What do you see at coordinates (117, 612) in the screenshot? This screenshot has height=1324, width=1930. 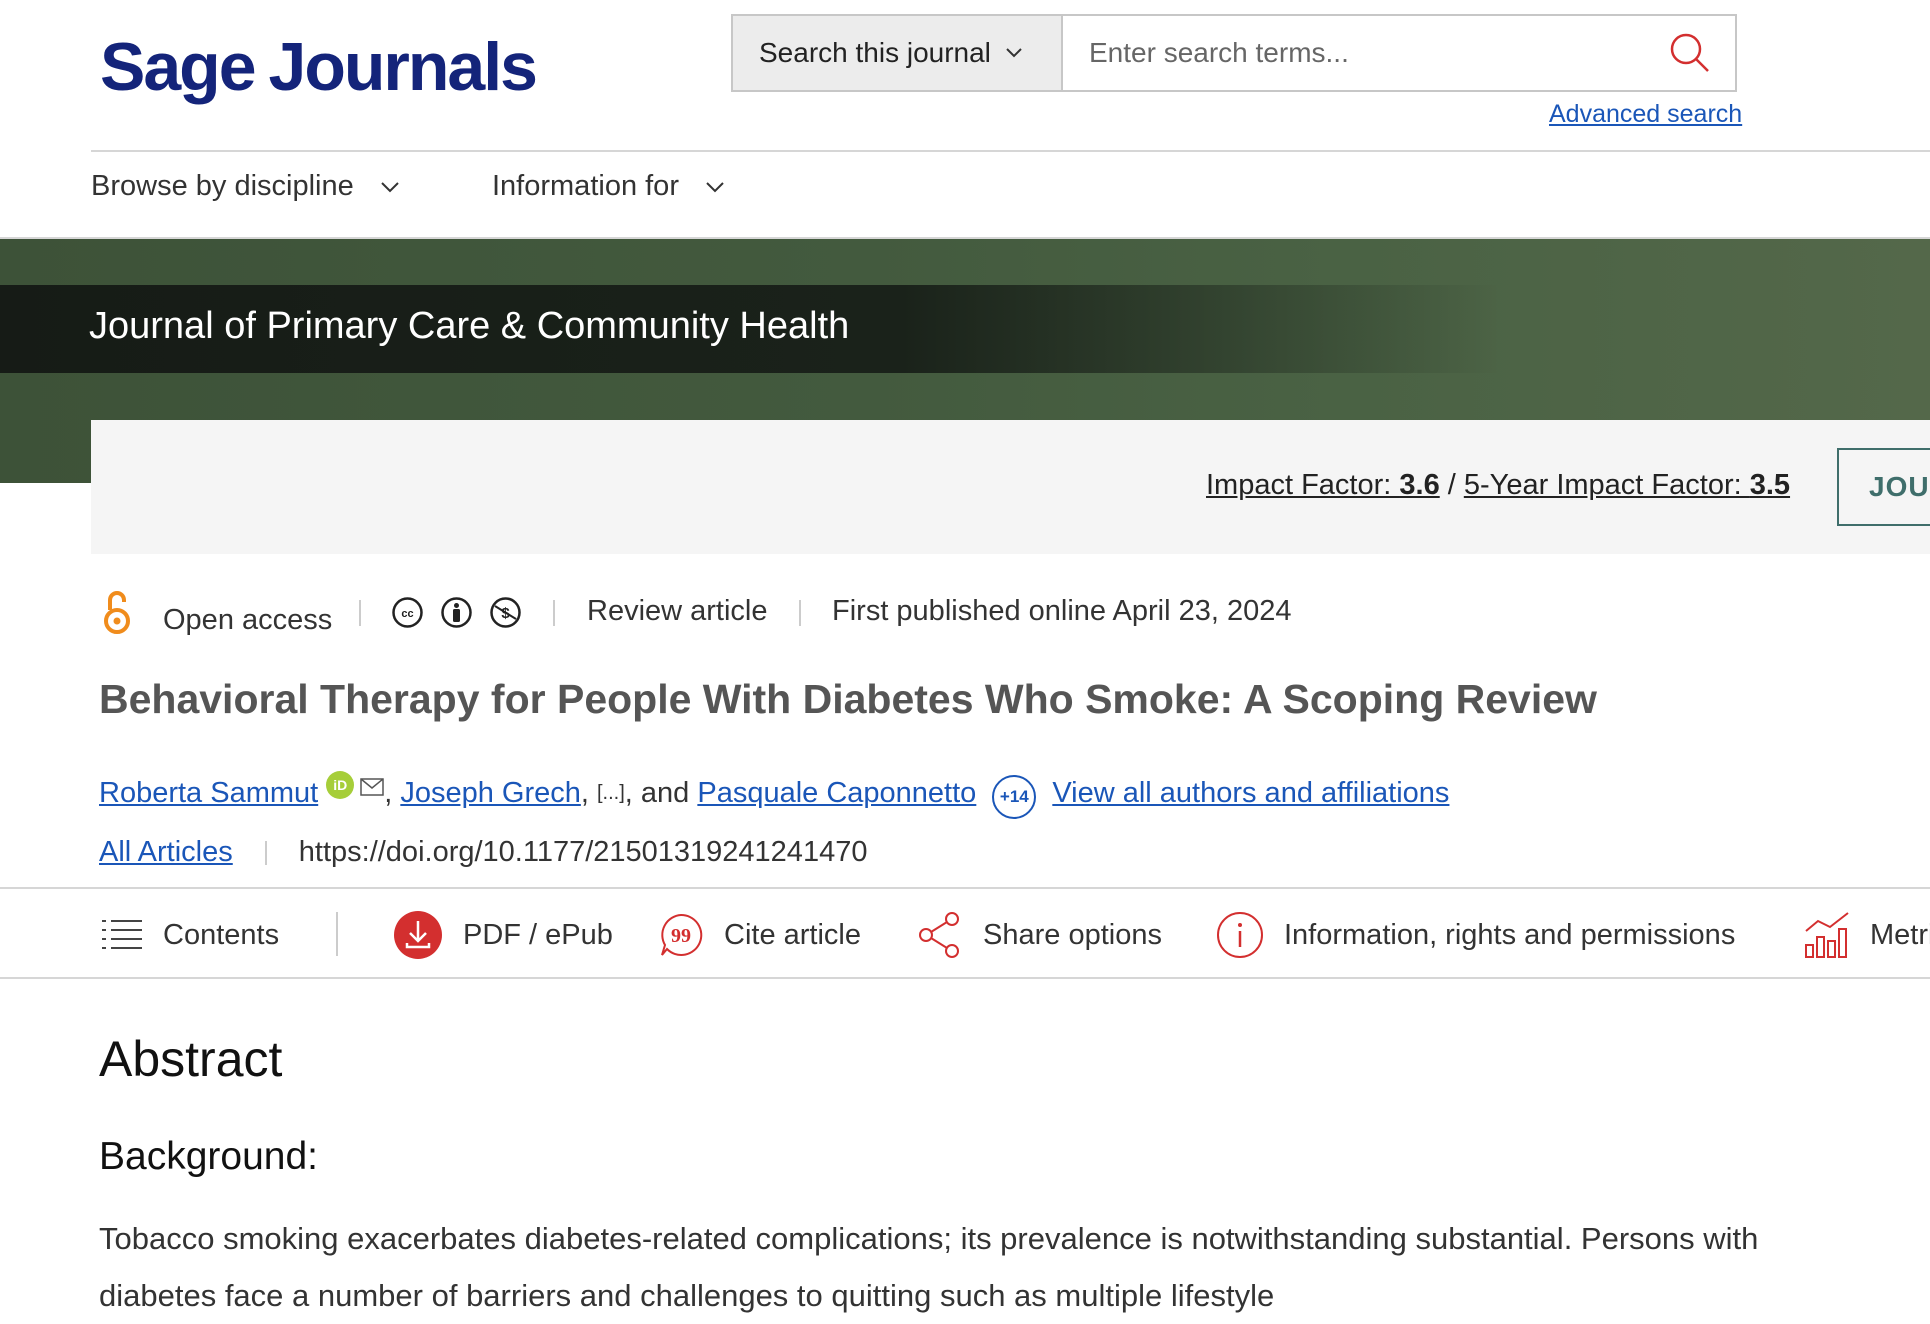 I see `open-access-icon` at bounding box center [117, 612].